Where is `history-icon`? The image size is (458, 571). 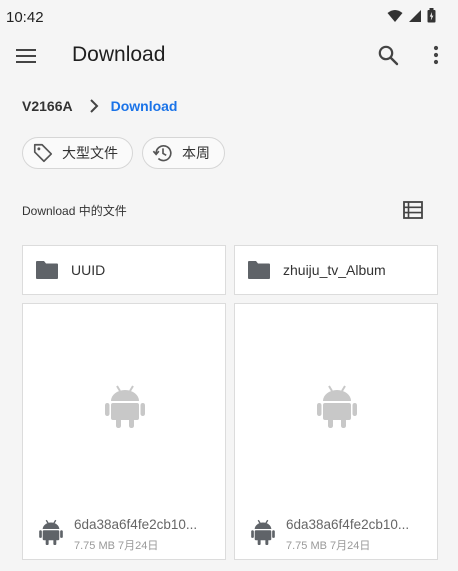
history-icon is located at coordinates (163, 153).